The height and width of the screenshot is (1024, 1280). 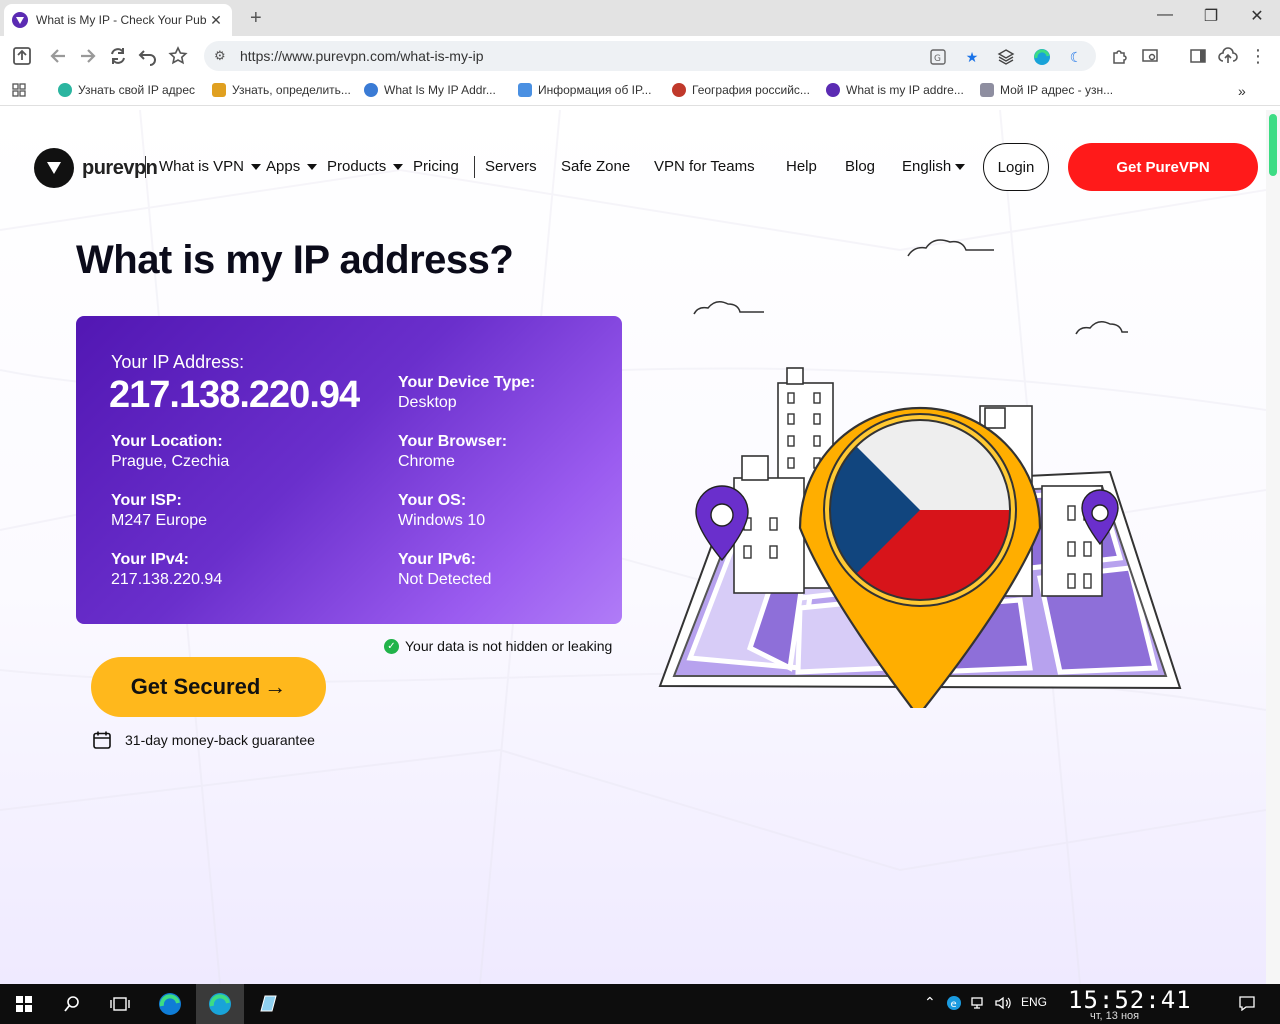 I want to click on nav-servers: Servers, so click(x=511, y=166).